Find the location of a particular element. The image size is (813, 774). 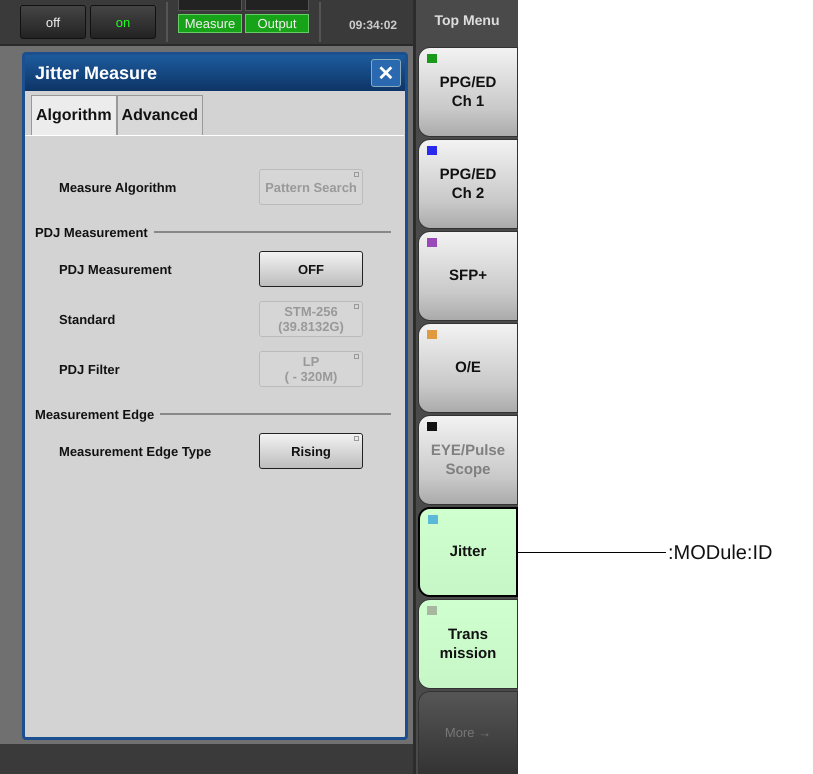

clock-time: 09:34:02 is located at coordinates (373, 25).